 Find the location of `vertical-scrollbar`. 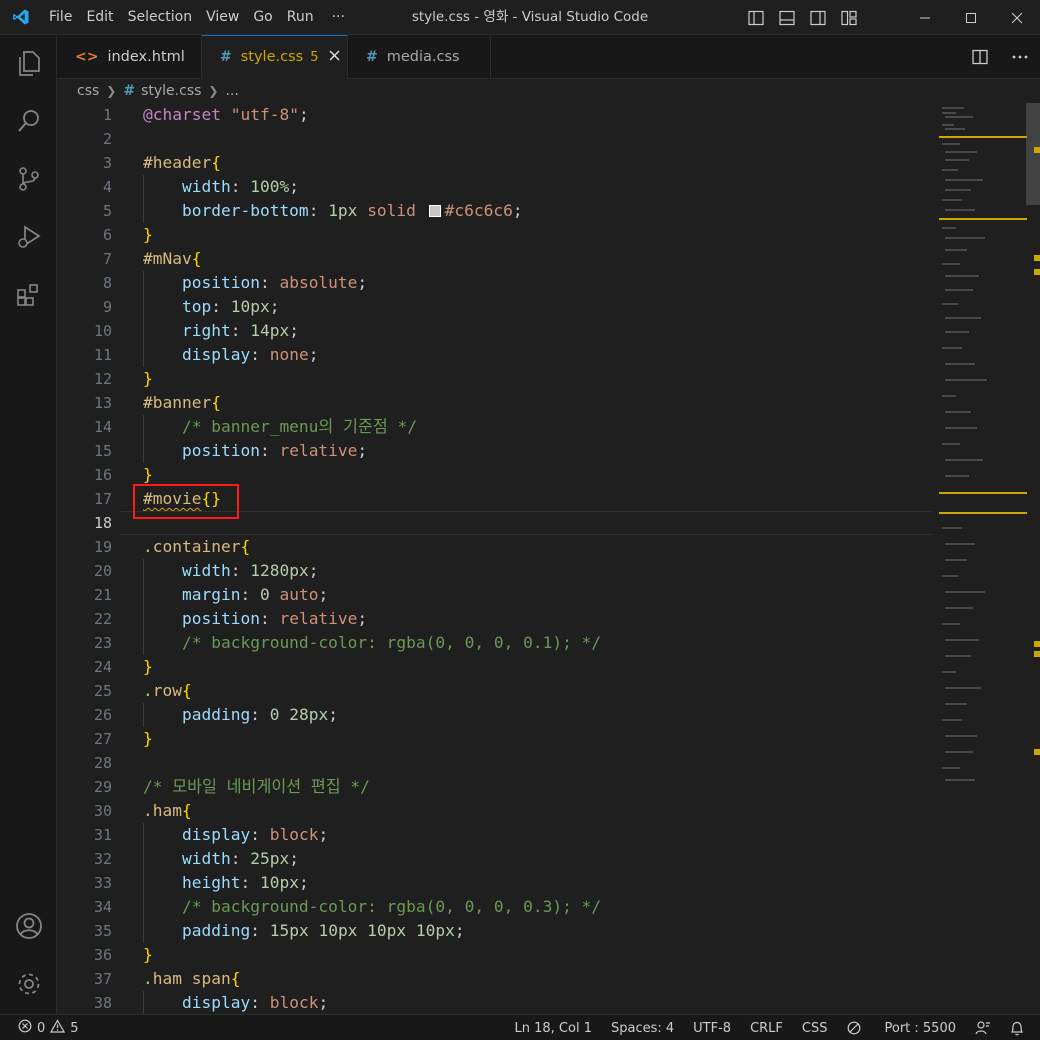

vertical-scrollbar is located at coordinates (1033, 558).